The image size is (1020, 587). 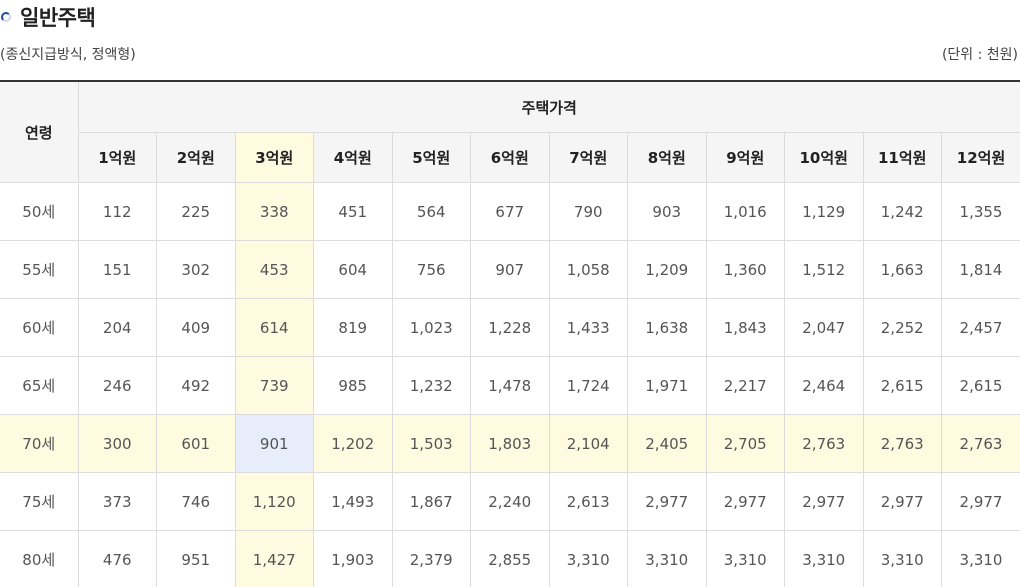 I want to click on header-row-prices: 1억원 2억원 3억원 4억원 5억원 6억원 7억원 8억원 9억원 10억원 11억원 12억원, so click(x=510, y=157).